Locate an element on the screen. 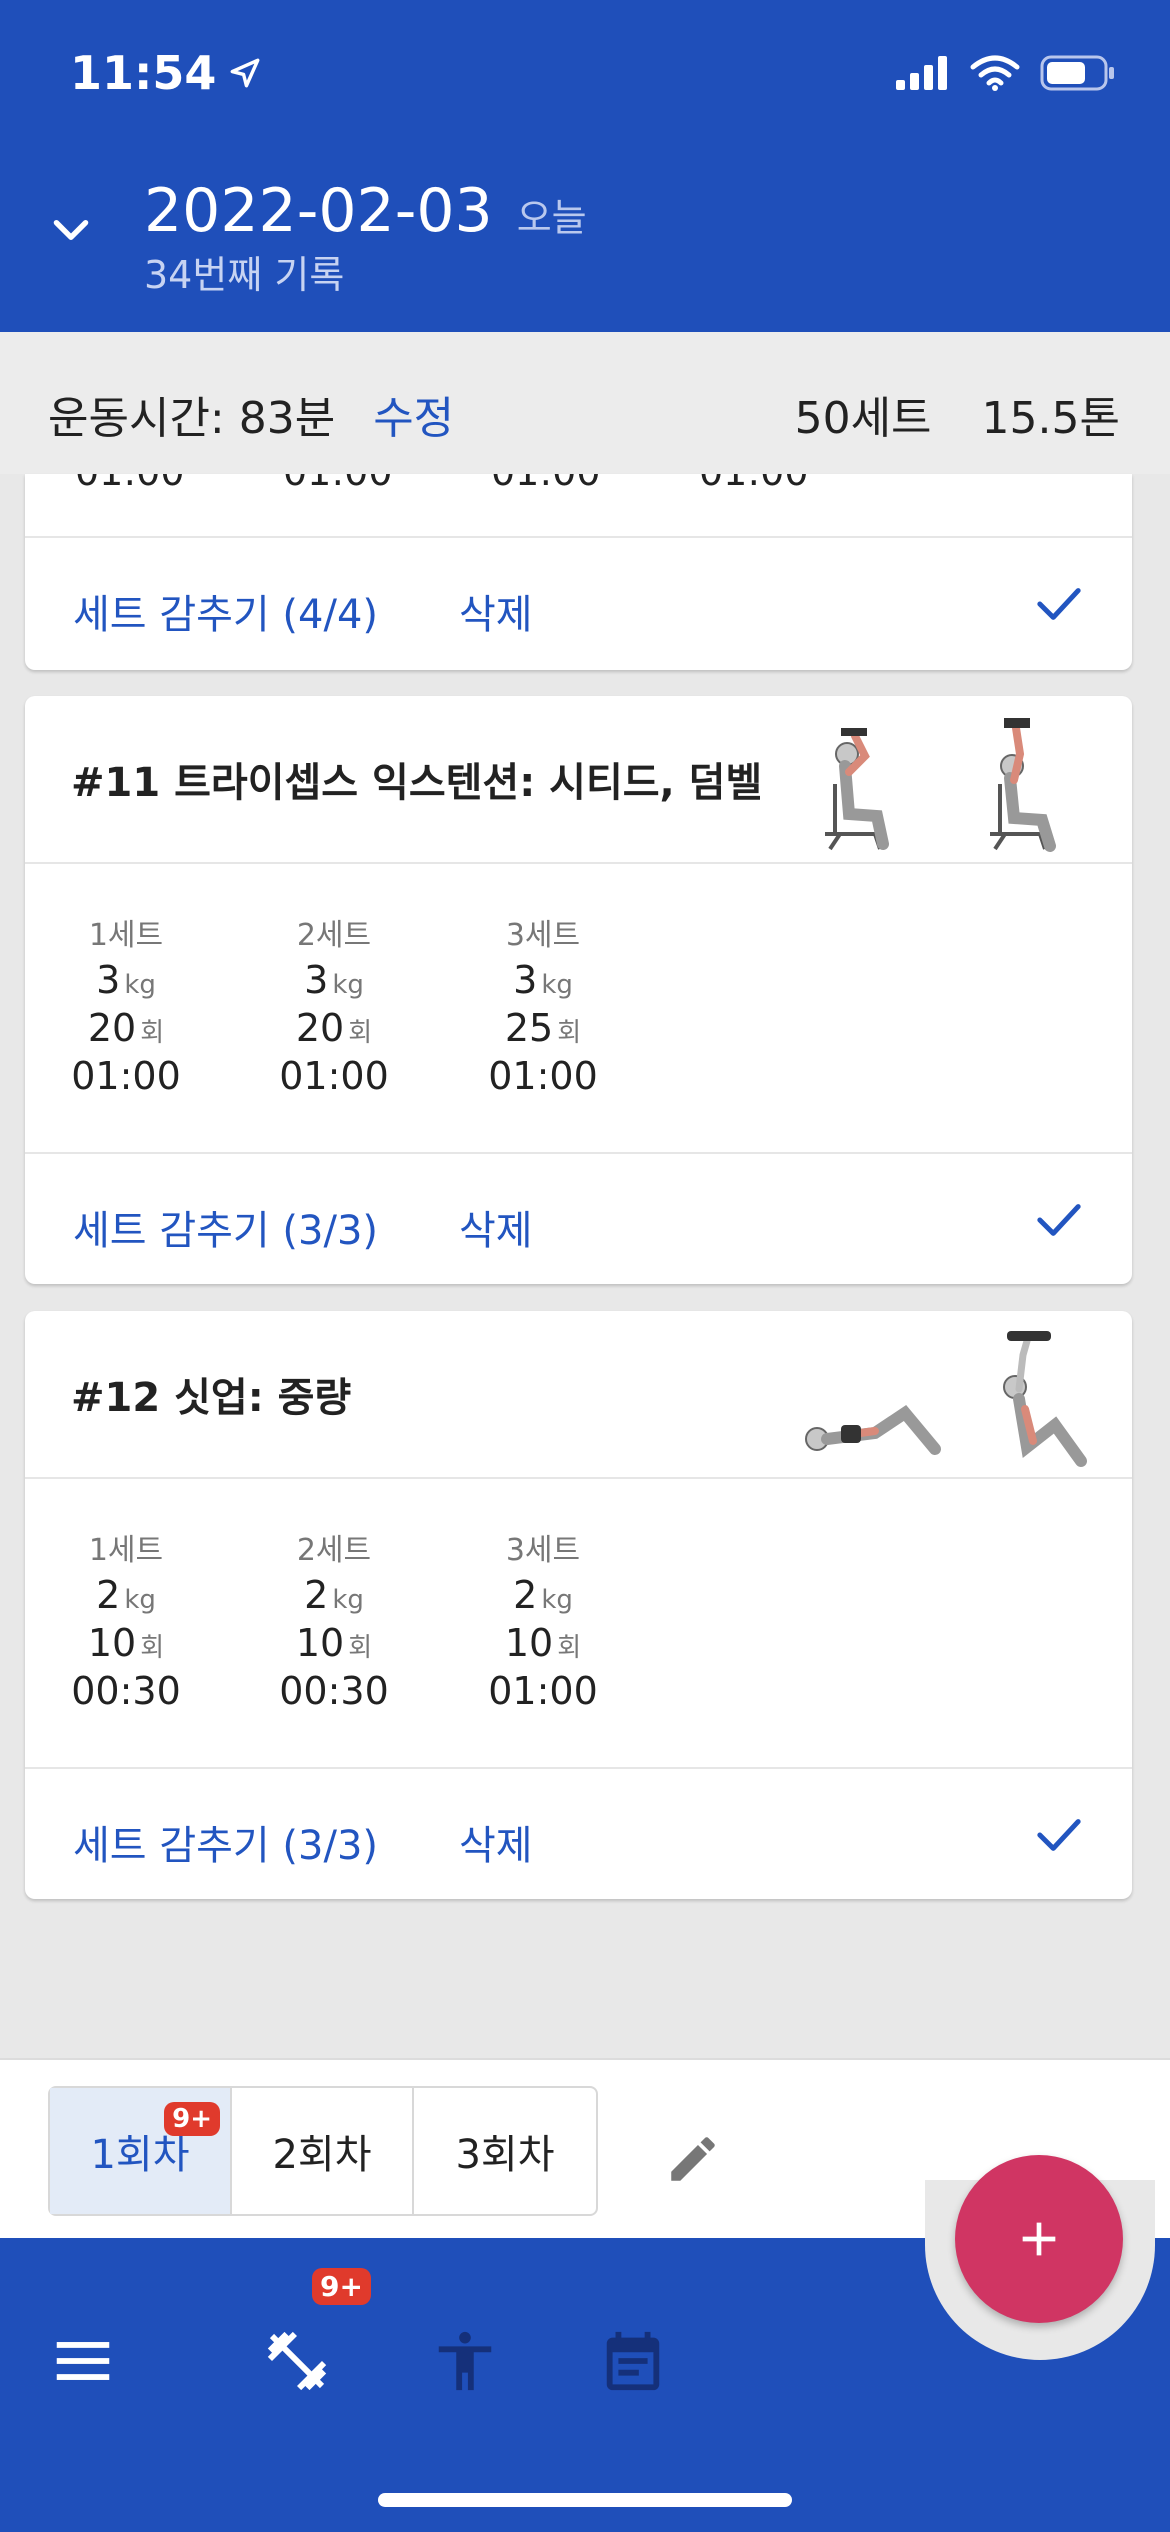 Image resolution: width=1170 pixels, height=2532 pixels. clock-text: 11:54 is located at coordinates (143, 73).